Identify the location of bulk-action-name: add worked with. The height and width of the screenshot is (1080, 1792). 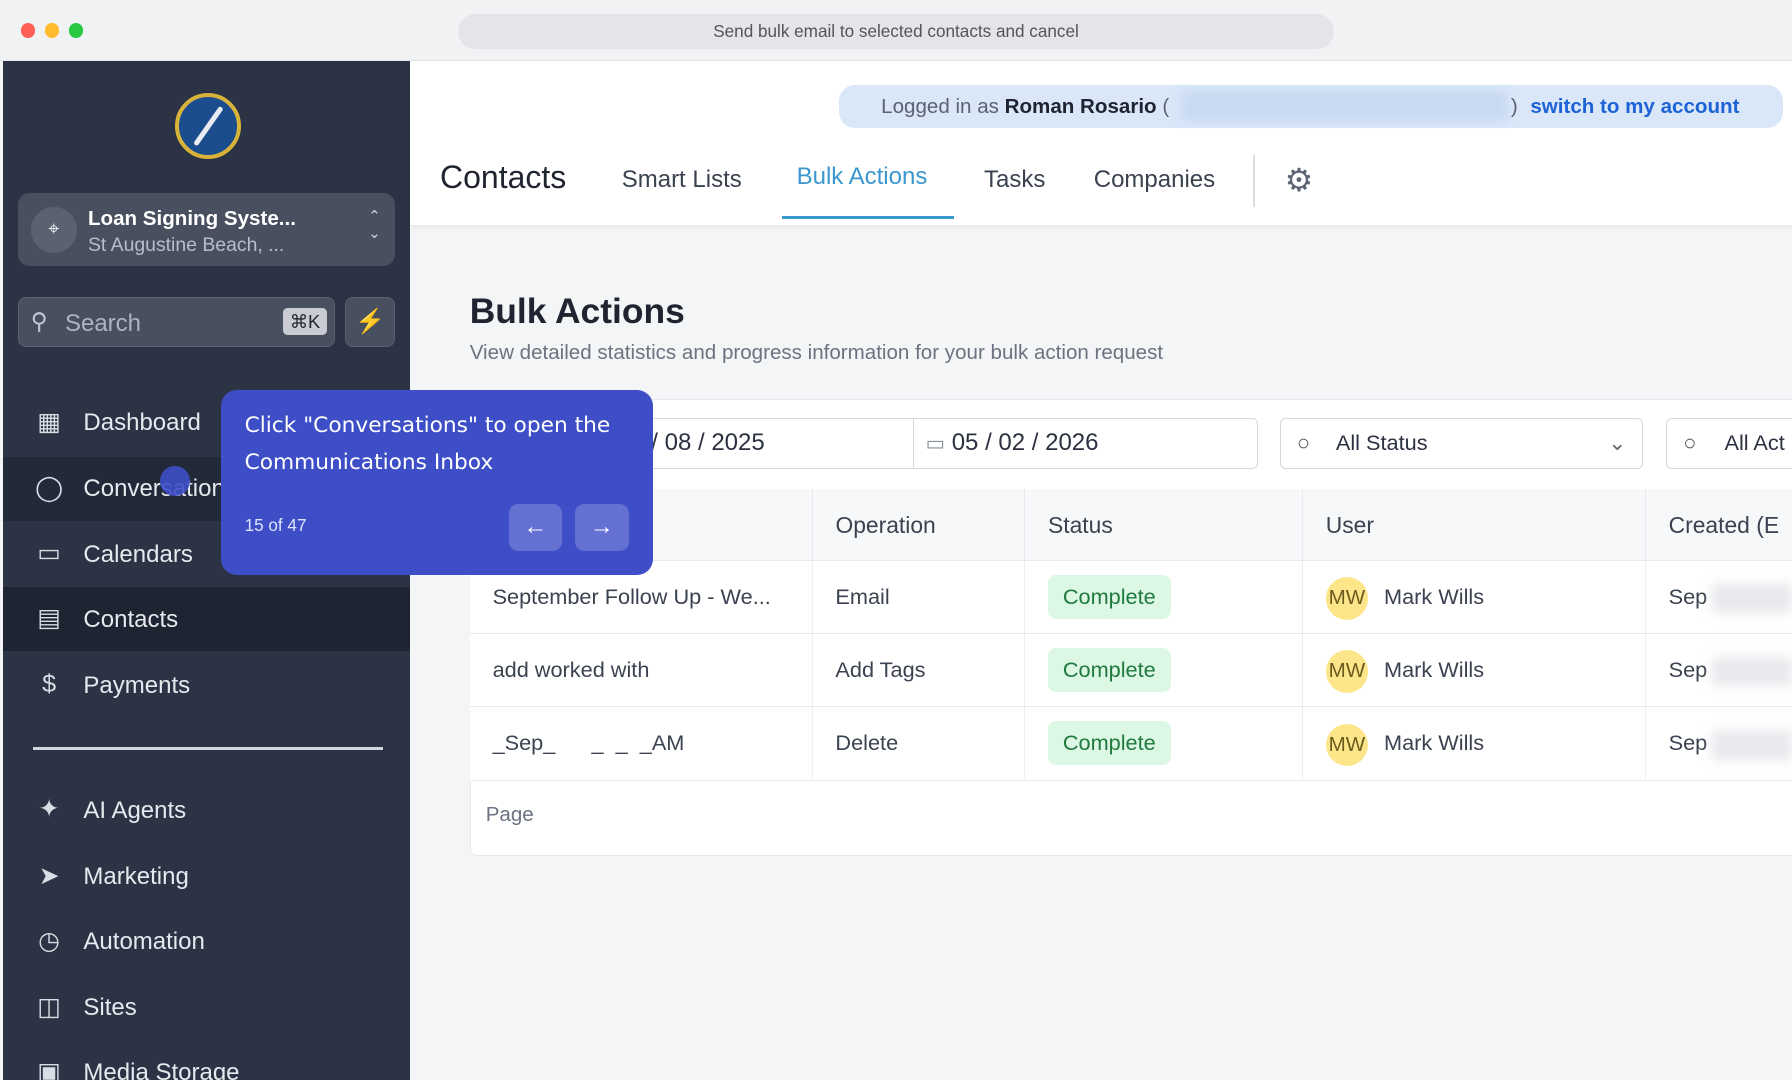
(641, 670).